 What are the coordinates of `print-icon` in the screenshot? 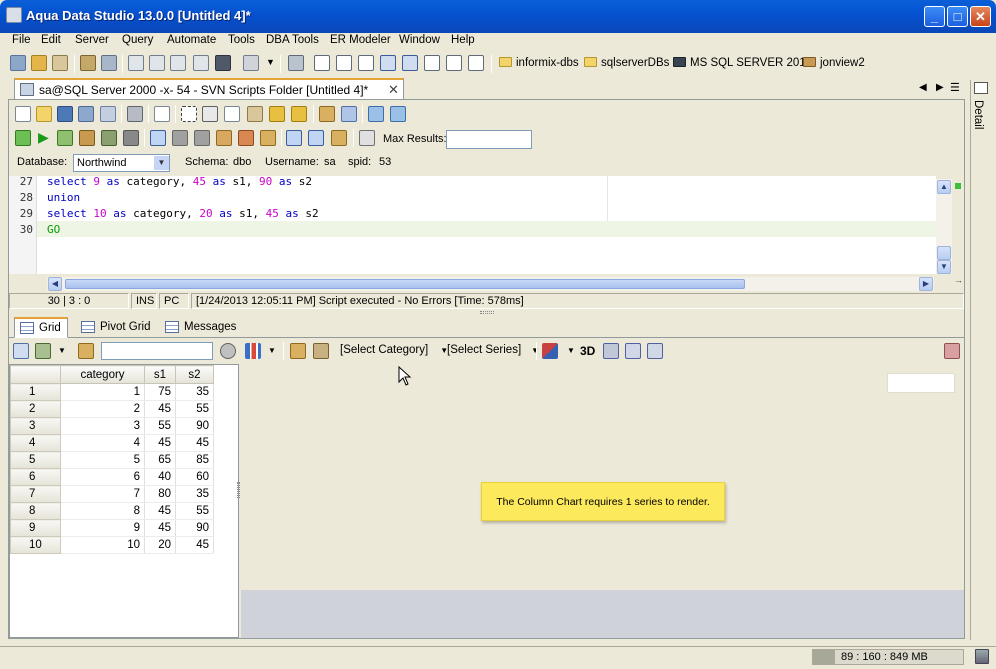 It's located at (296, 63).